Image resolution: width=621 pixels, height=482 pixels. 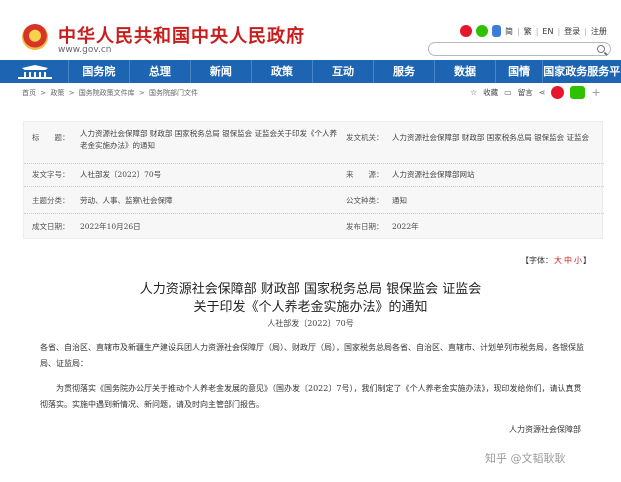 What do you see at coordinates (542, 92) in the screenshot?
I see `share-icon: ⋖` at bounding box center [542, 92].